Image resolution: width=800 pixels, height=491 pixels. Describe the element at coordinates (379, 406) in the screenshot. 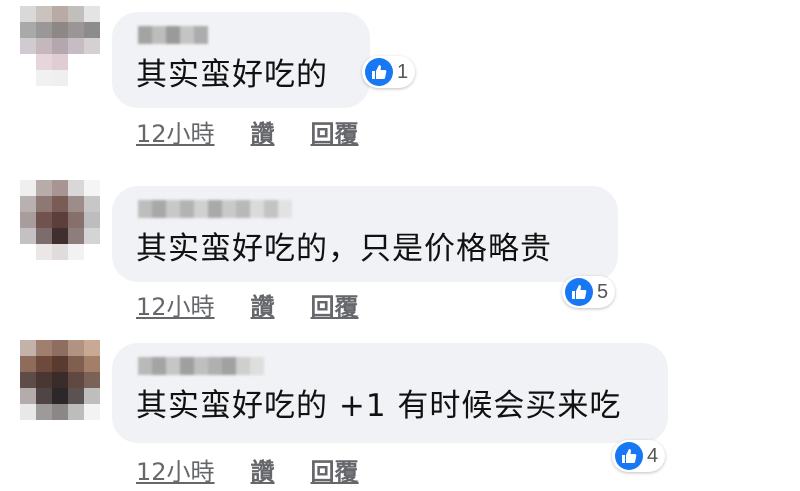

I see `comment-text: 其实蛮好吃的 +1 有时候会买来吃` at that location.